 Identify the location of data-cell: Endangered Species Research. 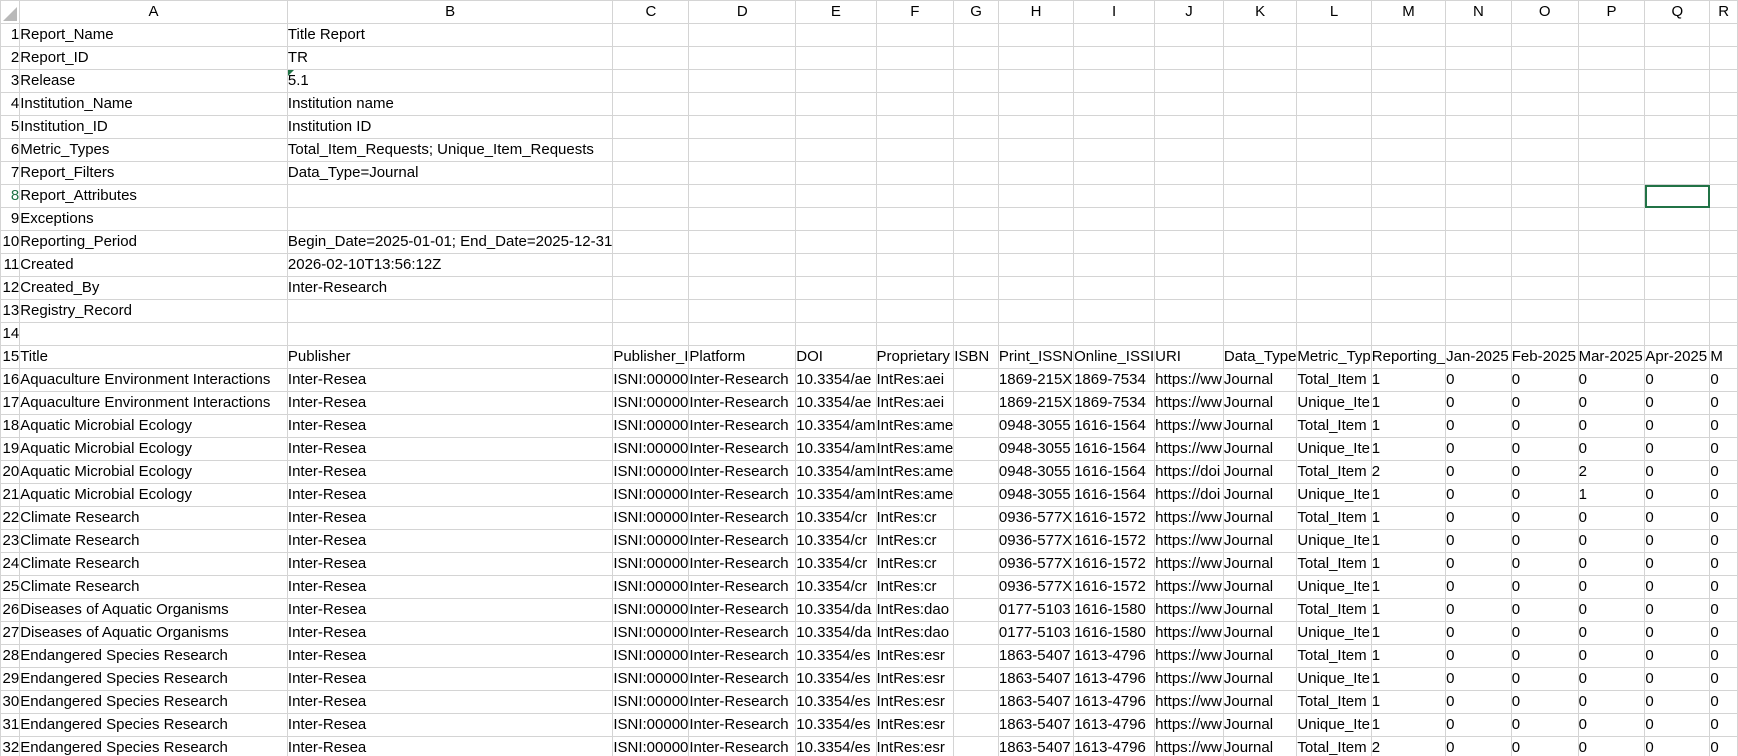
(153, 746).